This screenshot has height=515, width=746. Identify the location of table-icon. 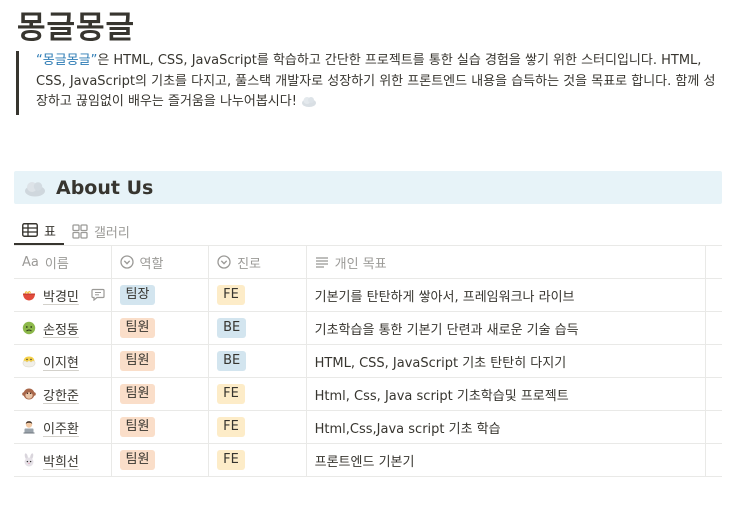
(30, 230).